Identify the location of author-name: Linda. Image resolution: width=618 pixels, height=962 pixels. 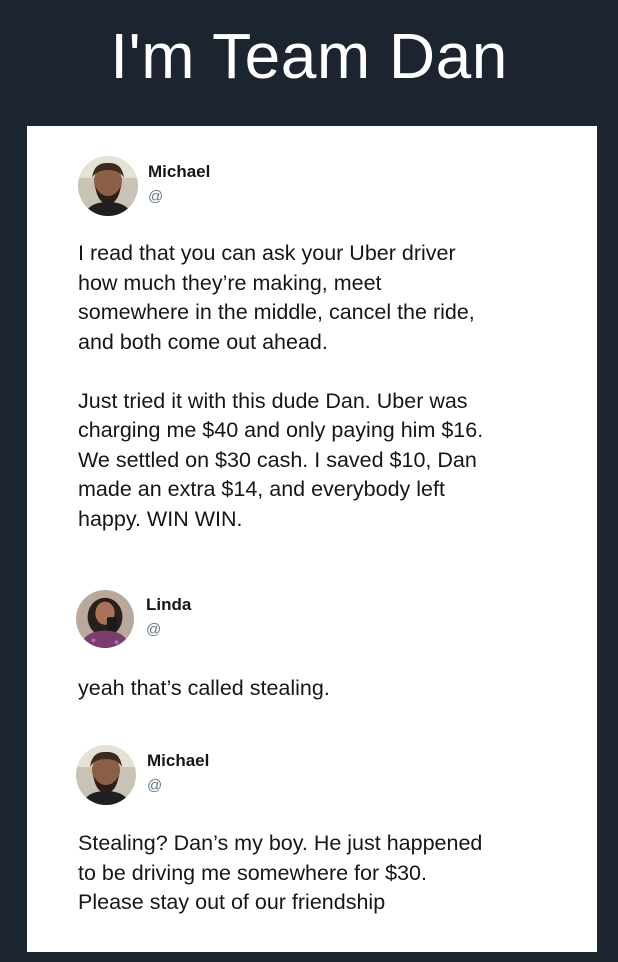
(168, 605).